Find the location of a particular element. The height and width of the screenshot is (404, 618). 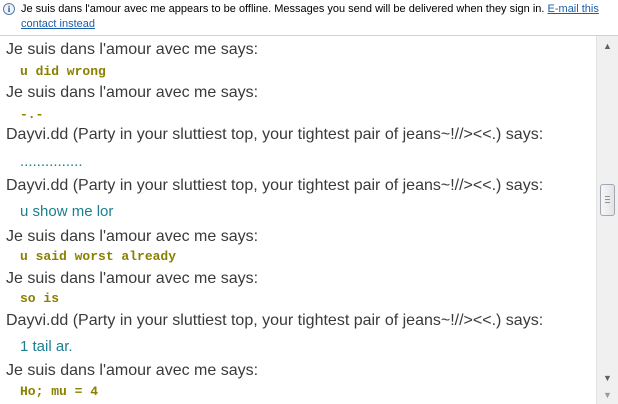

message-text: u said worst already is located at coordinates (98, 256).